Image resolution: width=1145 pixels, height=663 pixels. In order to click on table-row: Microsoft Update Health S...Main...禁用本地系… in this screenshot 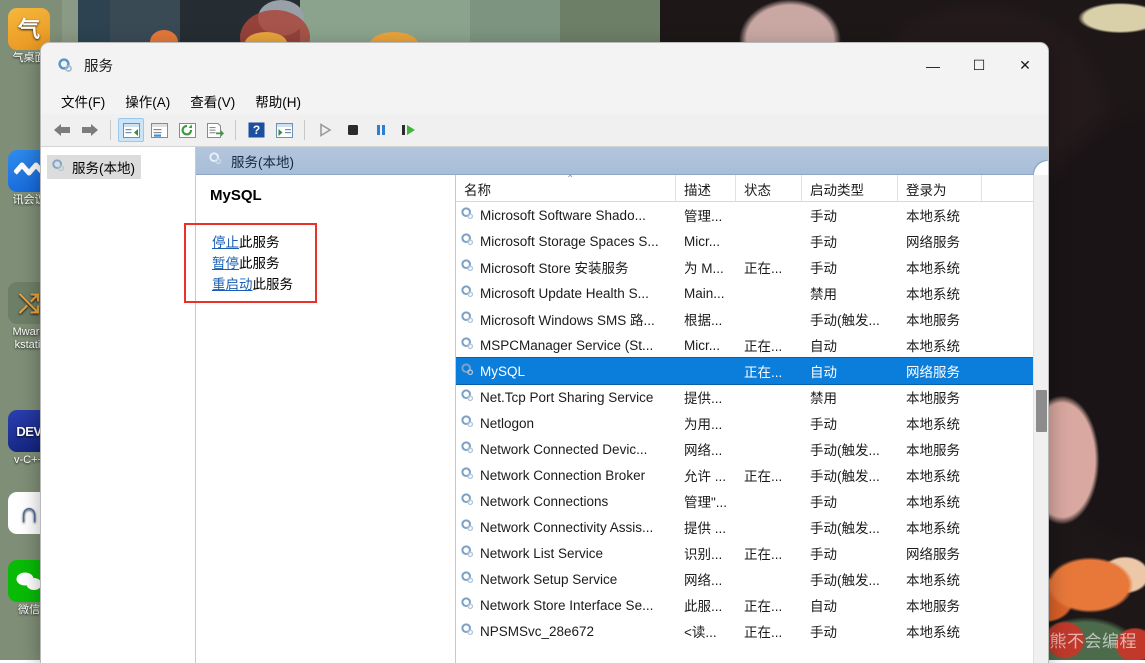, I will do `click(744, 293)`.